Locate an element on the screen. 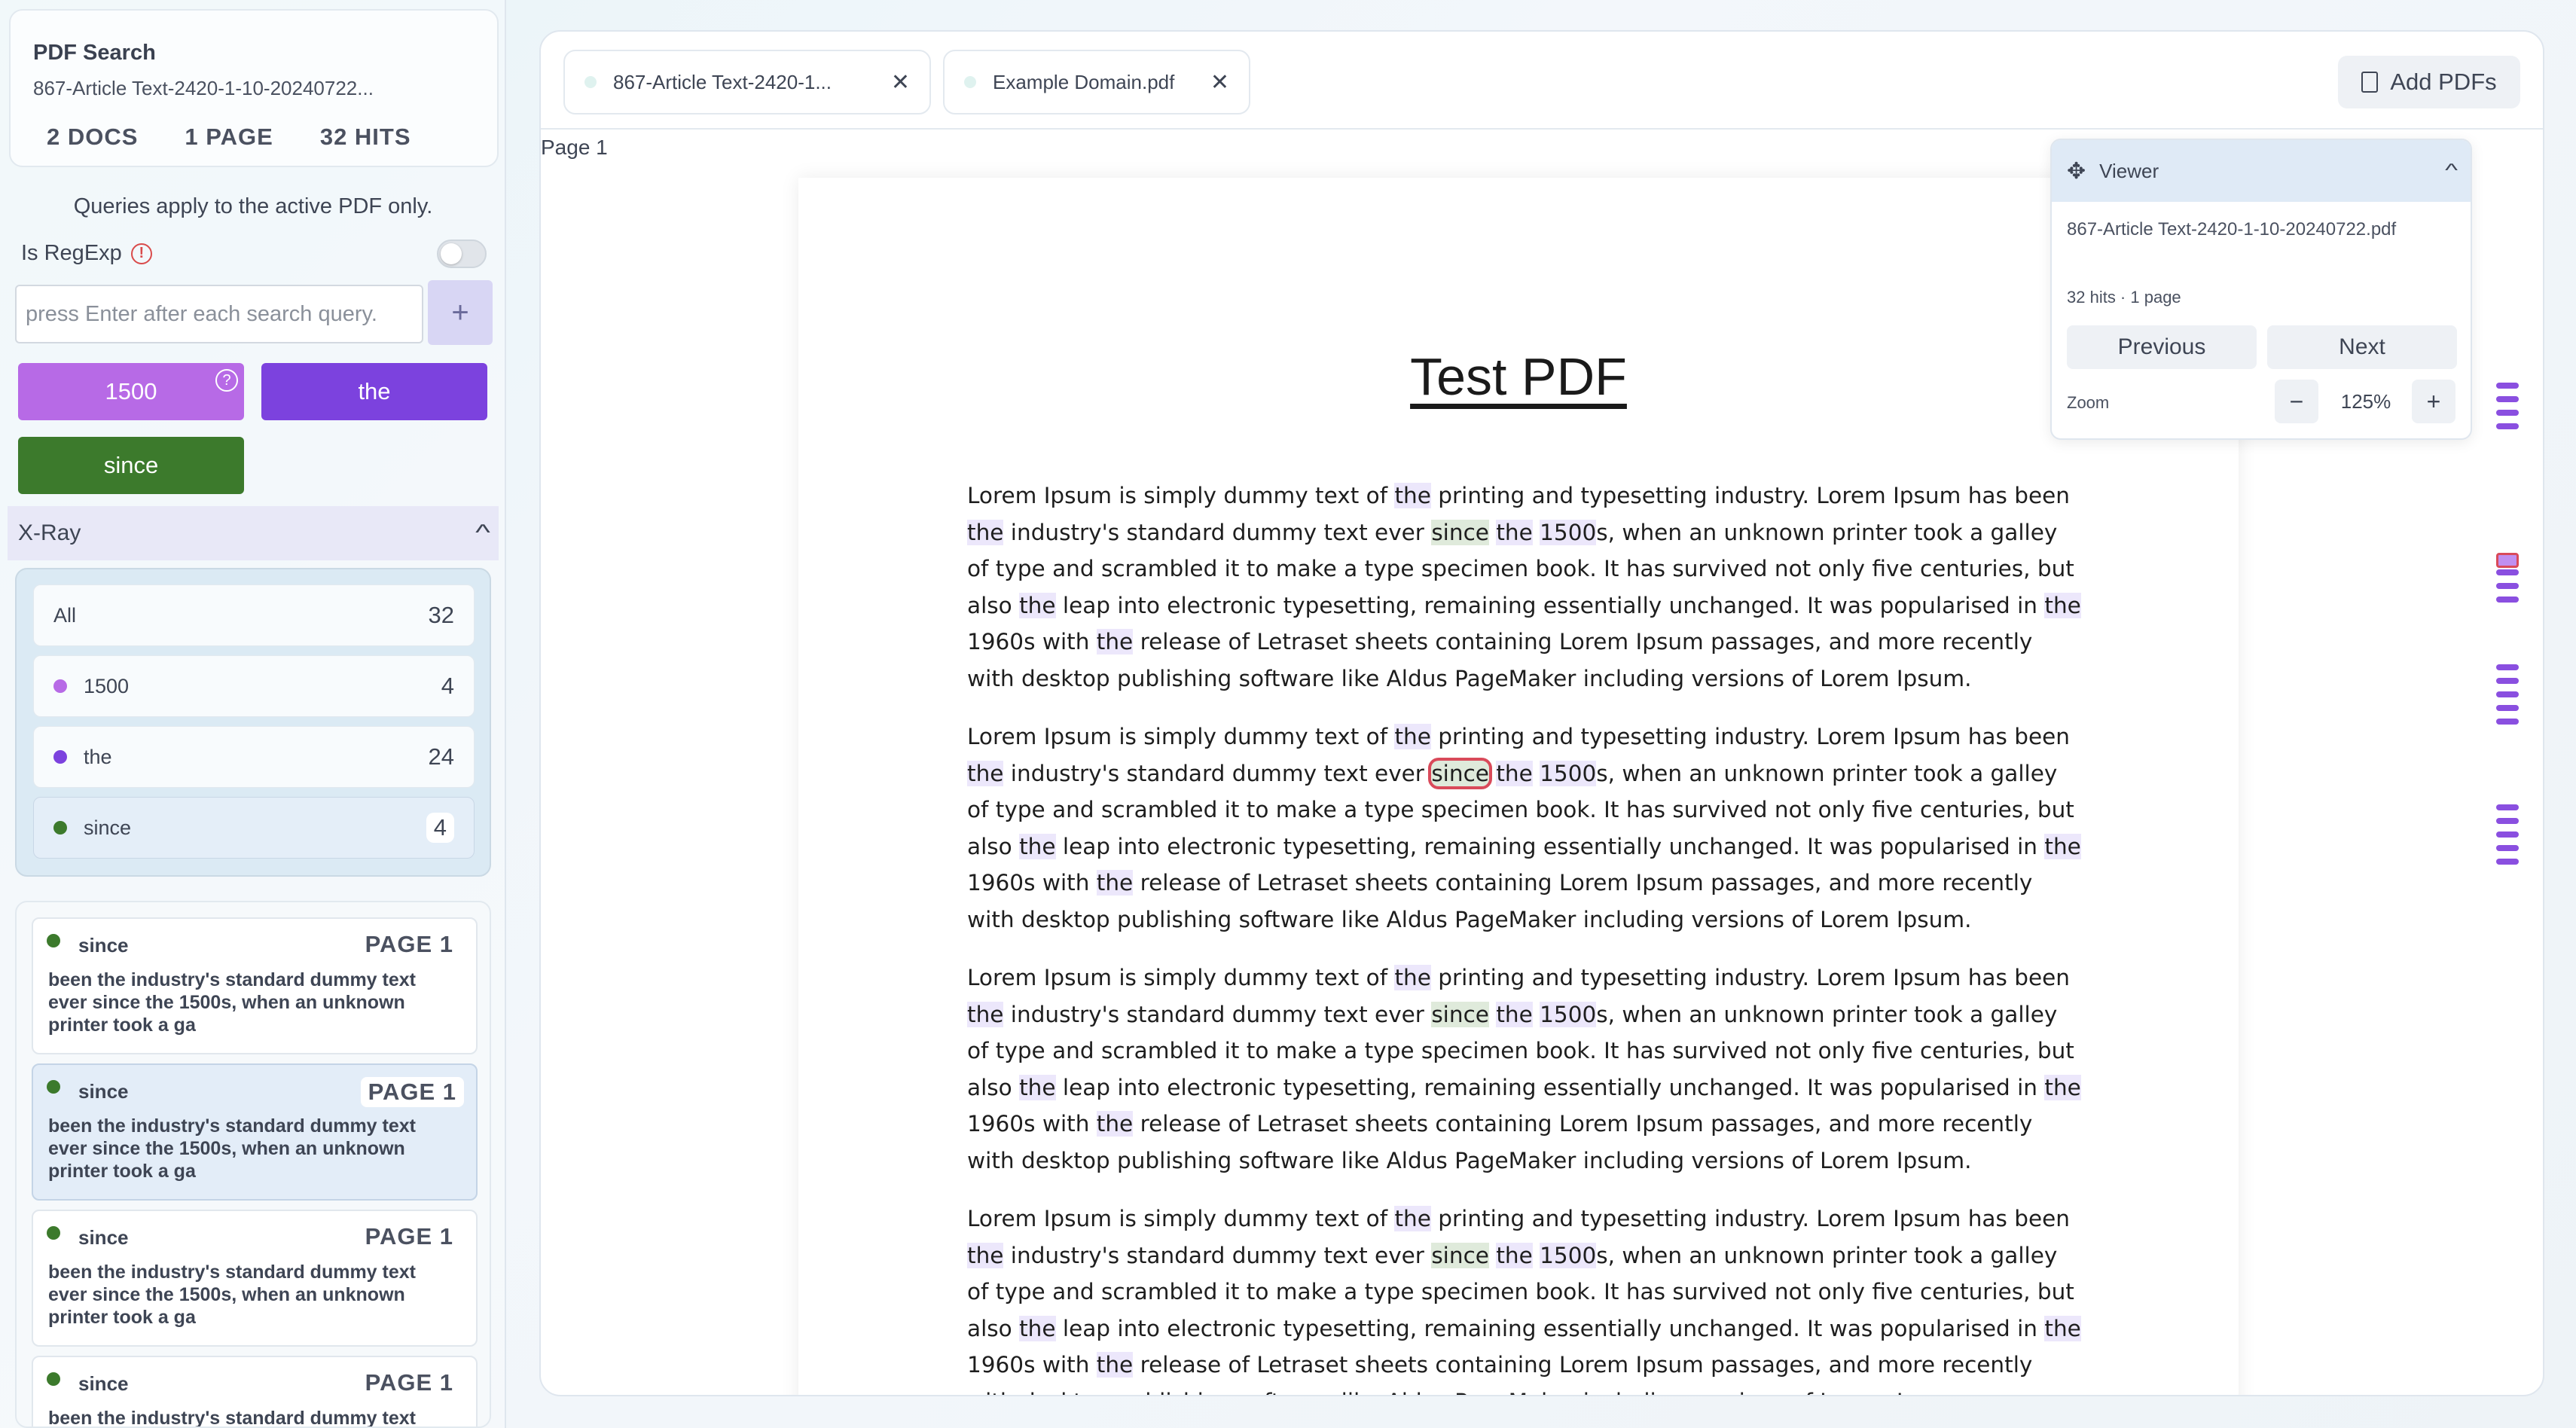 The width and height of the screenshot is (2576, 1428). regexp-label: Is RegExp ! is located at coordinates (87, 253).